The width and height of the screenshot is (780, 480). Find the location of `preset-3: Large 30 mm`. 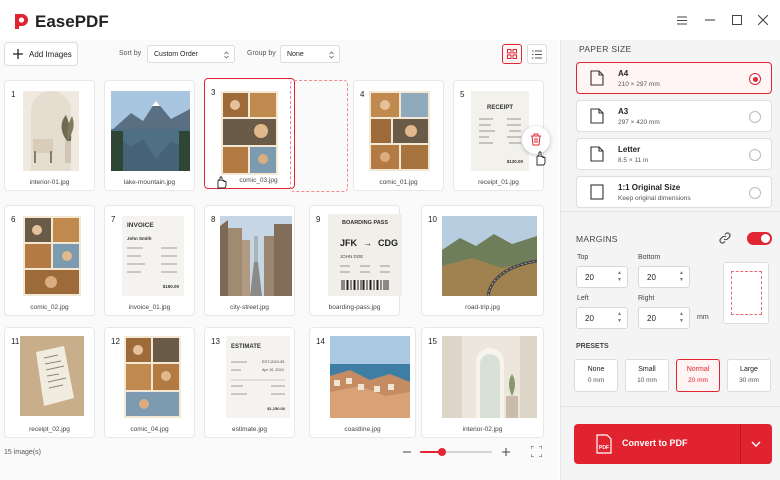

preset-3: Large 30 mm is located at coordinates (749, 375).